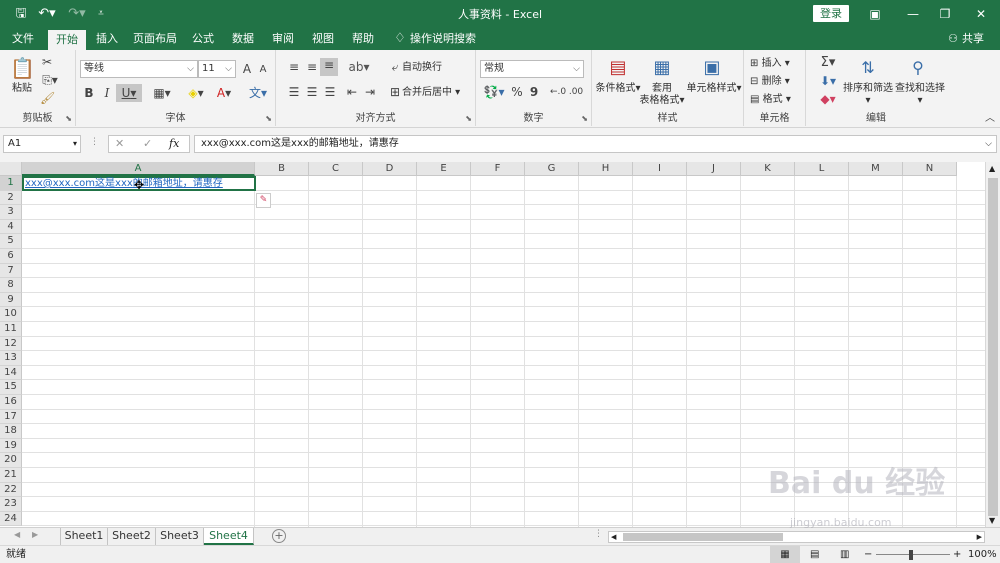 This screenshot has height=563, width=1000. Describe the element at coordinates (11, 387) in the screenshot. I see `row-header-15: 15` at that location.